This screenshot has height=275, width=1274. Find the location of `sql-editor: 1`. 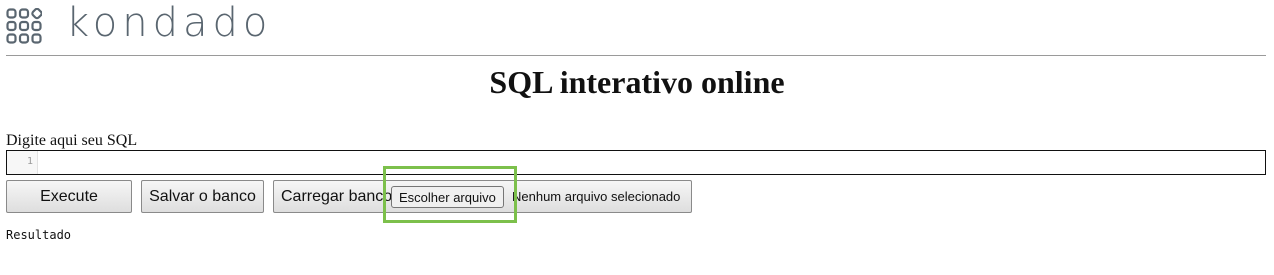

sql-editor: 1 is located at coordinates (636, 162).